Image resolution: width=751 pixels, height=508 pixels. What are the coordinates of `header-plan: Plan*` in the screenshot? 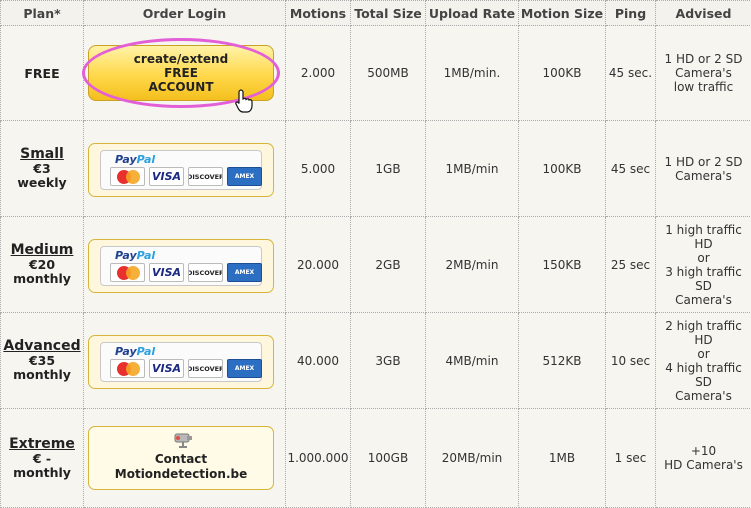 It's located at (42, 13).